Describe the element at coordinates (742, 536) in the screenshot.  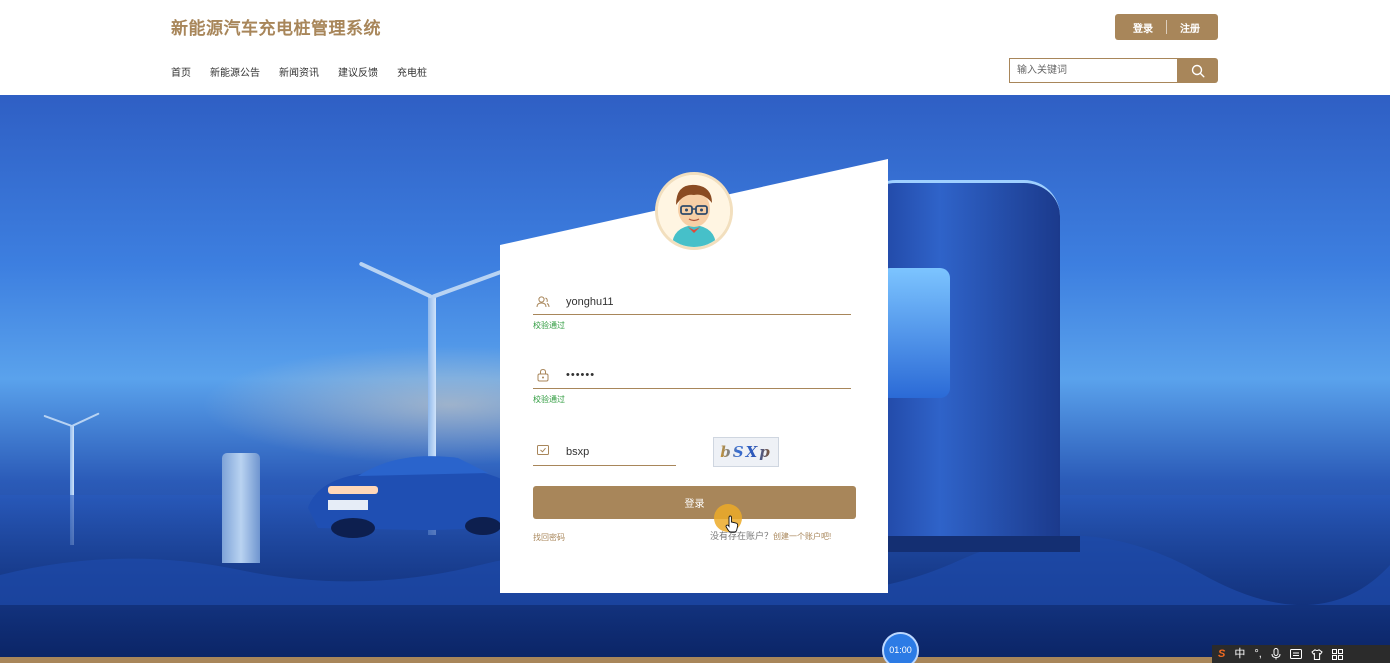
I see `no-account-label: 没有存在账户？` at that location.